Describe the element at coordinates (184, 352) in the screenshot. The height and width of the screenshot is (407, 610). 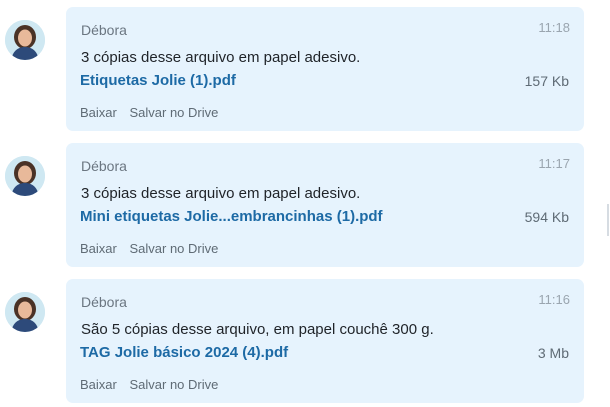
I see `file-link: TAG Jolie básico 2024 (4).pdf` at that location.